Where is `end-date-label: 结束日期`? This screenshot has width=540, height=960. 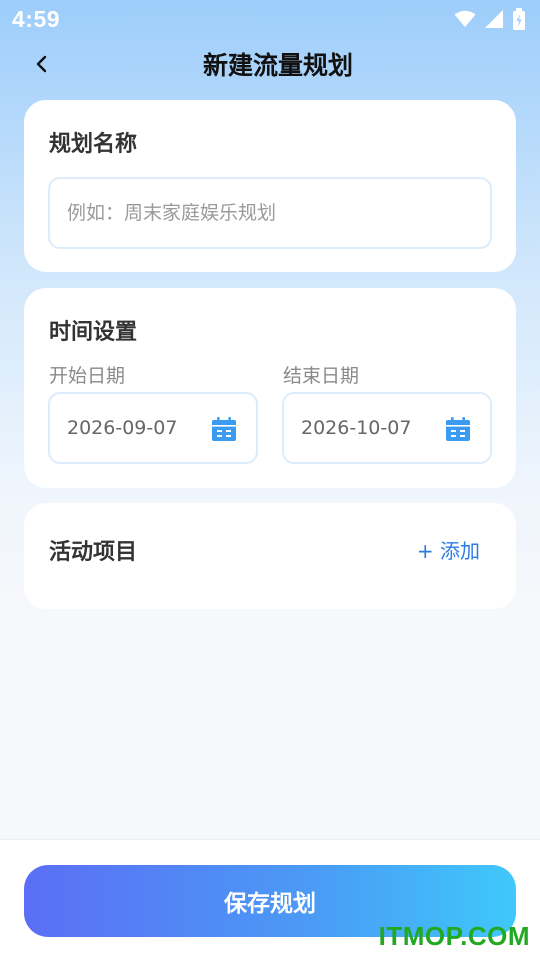 end-date-label: 结束日期 is located at coordinates (321, 376).